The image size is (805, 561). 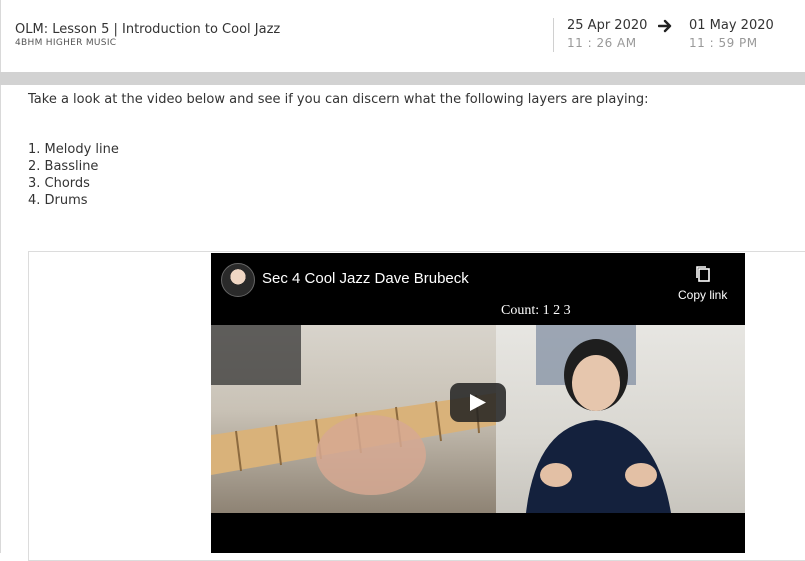 I want to click on start-date: 25 Apr 2020, so click(x=607, y=25).